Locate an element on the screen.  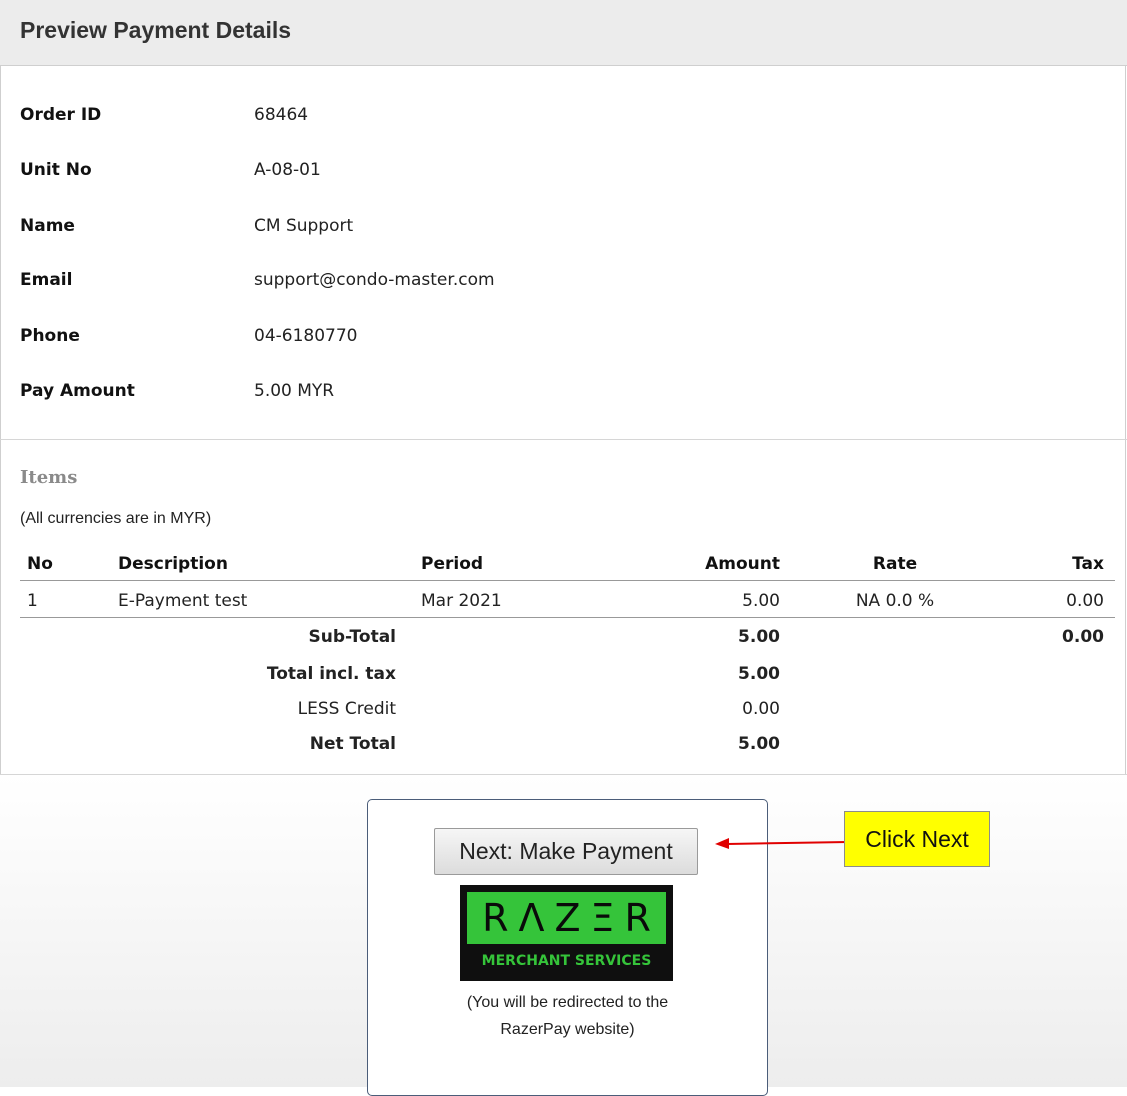
column-header-period: Period is located at coordinates (452, 564).